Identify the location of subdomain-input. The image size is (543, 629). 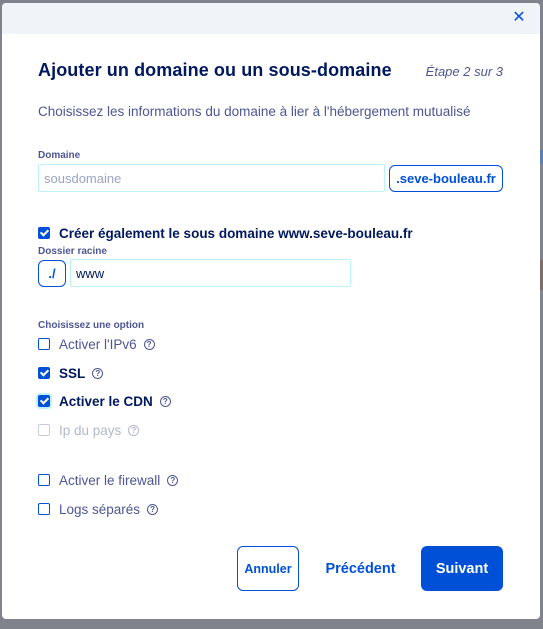
(211, 178).